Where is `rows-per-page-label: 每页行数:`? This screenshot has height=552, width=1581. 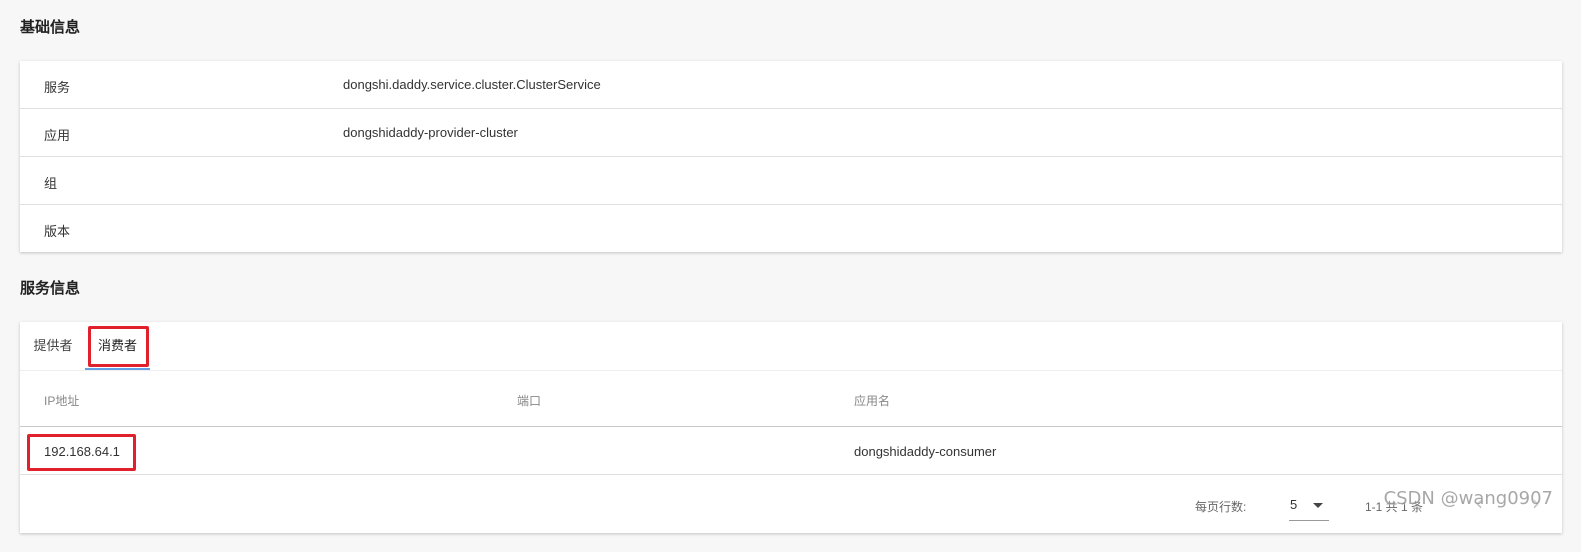
rows-per-page-label: 每页行数: is located at coordinates (1221, 507).